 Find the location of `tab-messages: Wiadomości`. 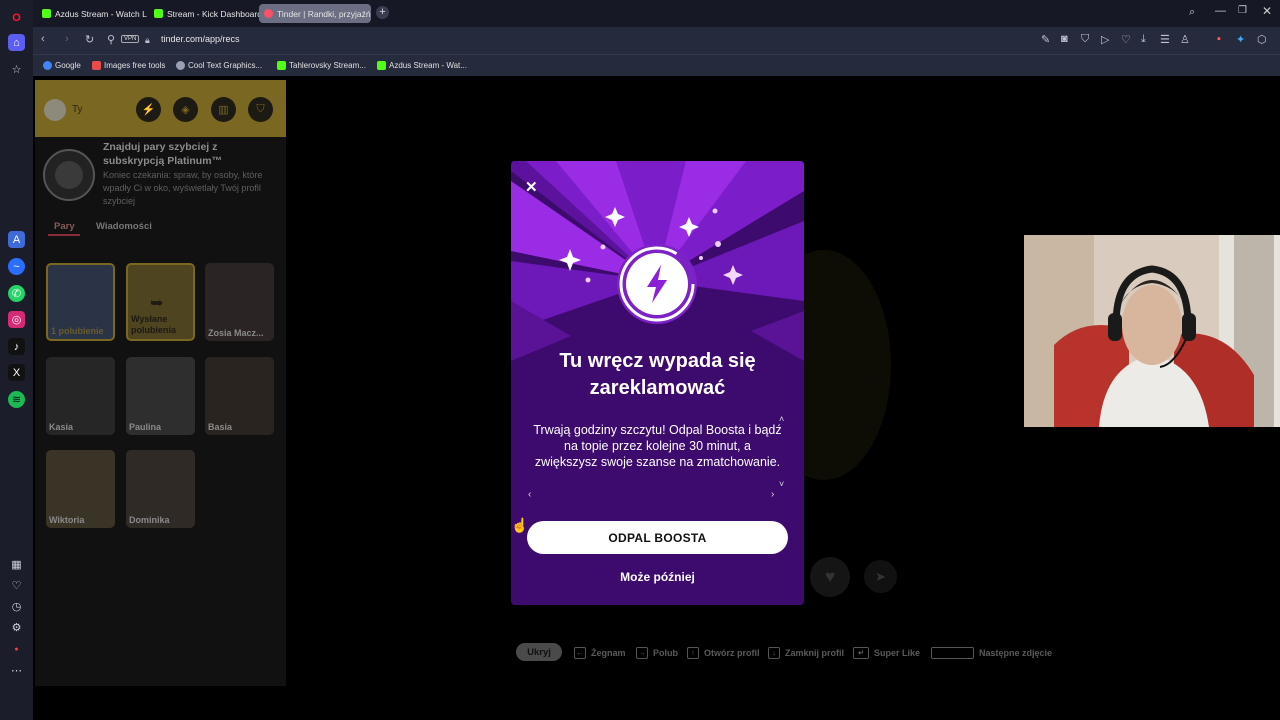

tab-messages: Wiadomości is located at coordinates (124, 226).